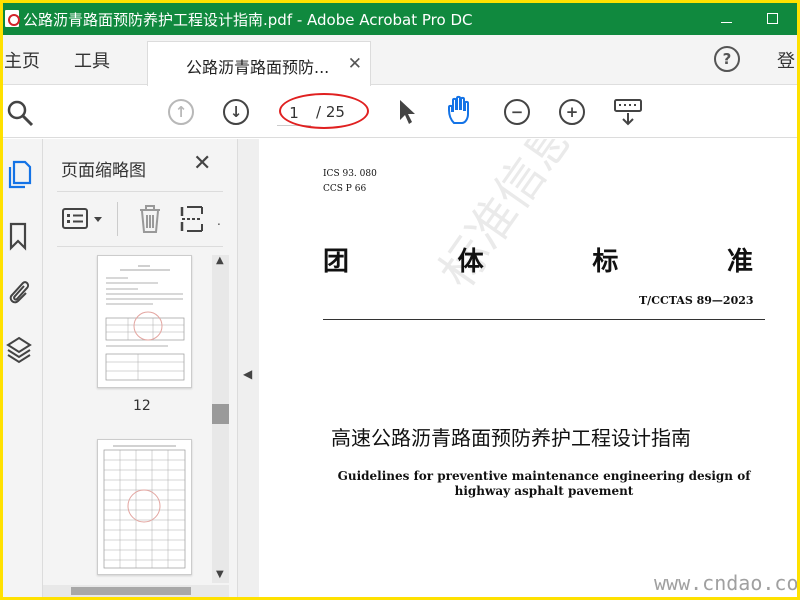 Image resolution: width=800 pixels, height=600 pixels. What do you see at coordinates (727, 59) in the screenshot?
I see `help-button: ?` at bounding box center [727, 59].